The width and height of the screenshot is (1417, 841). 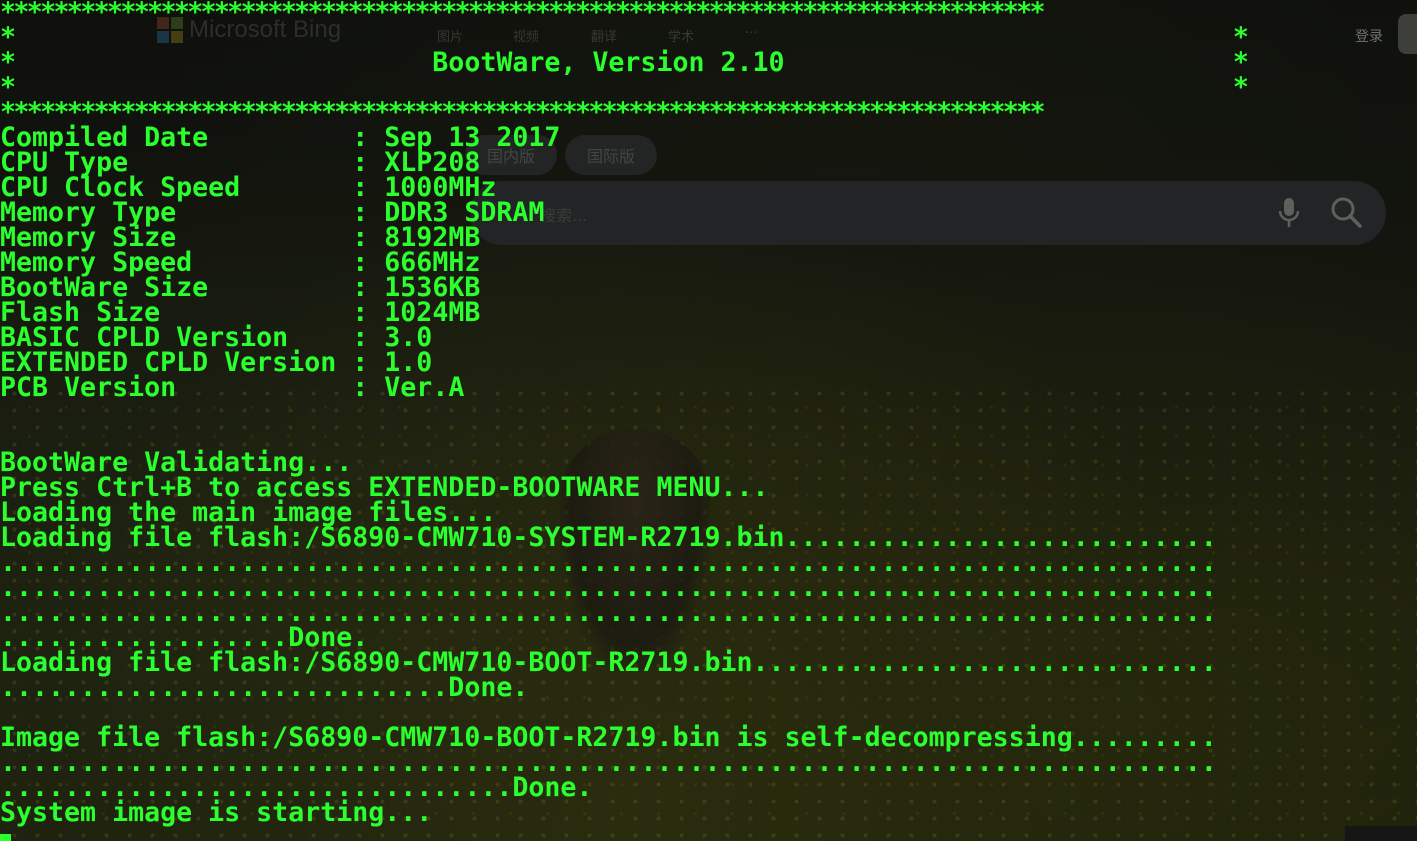 I want to click on info-value: Ver.A, so click(x=424, y=387).